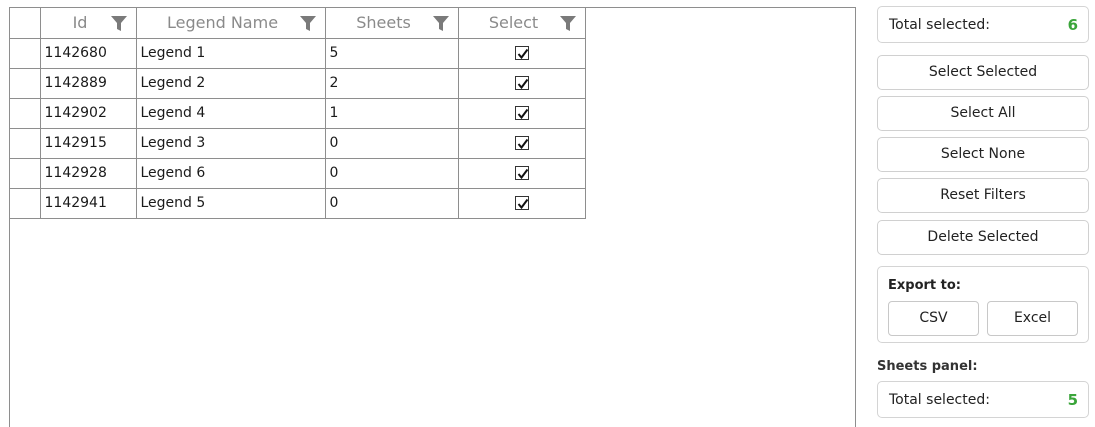 The height and width of the screenshot is (427, 1095). I want to click on table-row: 1142889 Legend 2 2, so click(298, 83).